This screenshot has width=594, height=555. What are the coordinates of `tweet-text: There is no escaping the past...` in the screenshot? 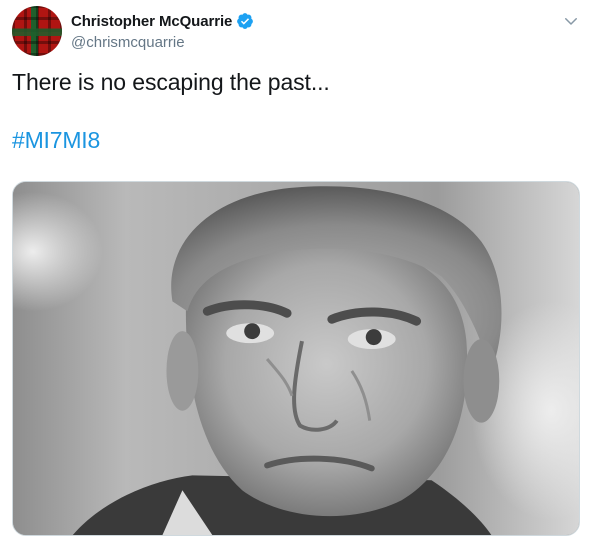 It's located at (171, 82).